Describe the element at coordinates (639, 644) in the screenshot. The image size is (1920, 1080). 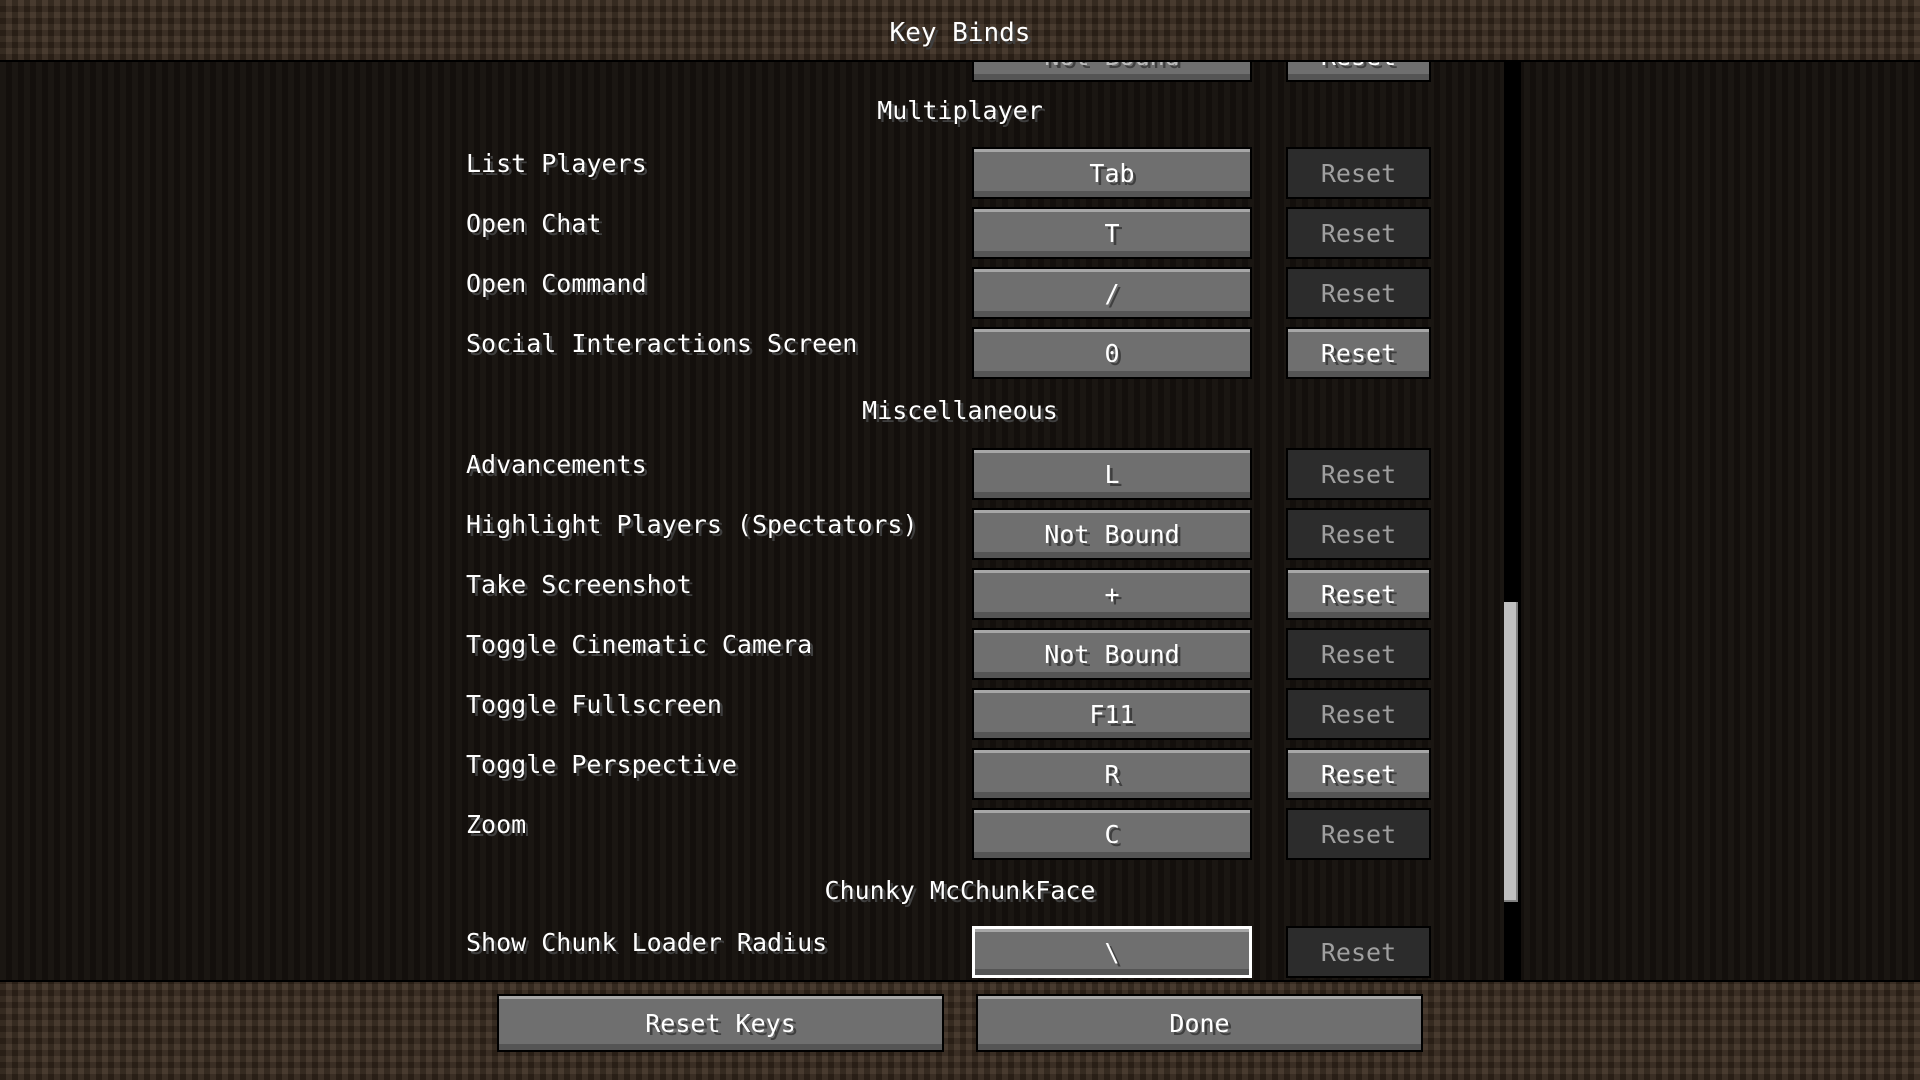
I see `keybind-label: Toggle Cinematic Camera` at that location.